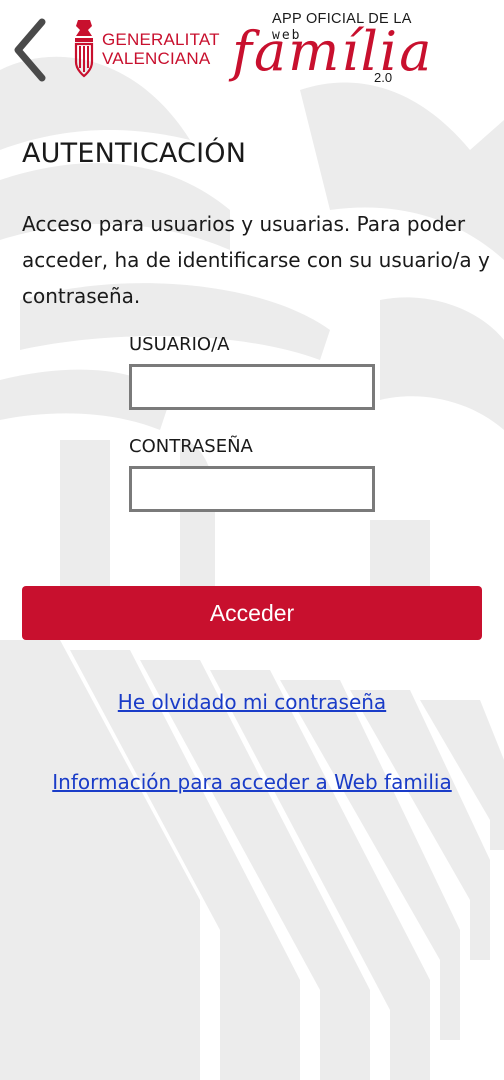 The width and height of the screenshot is (504, 1080). What do you see at coordinates (333, 51) in the screenshot?
I see `wf-logo-name: família` at bounding box center [333, 51].